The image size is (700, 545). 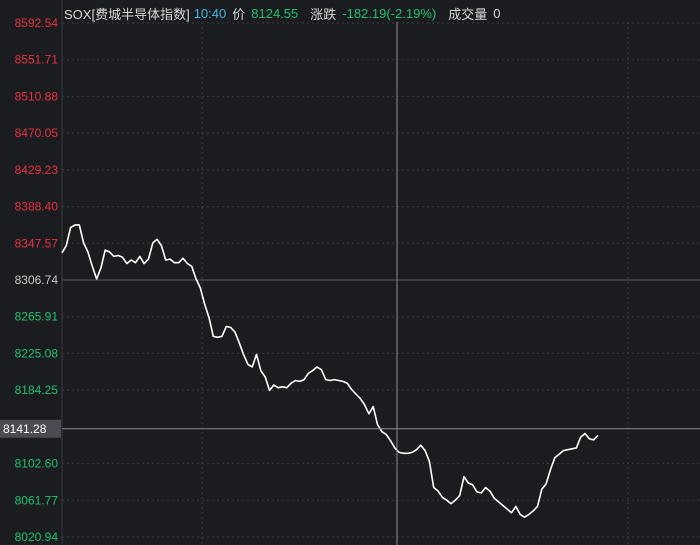 I want to click on y-tick-label: 8388.40, so click(x=37, y=207).